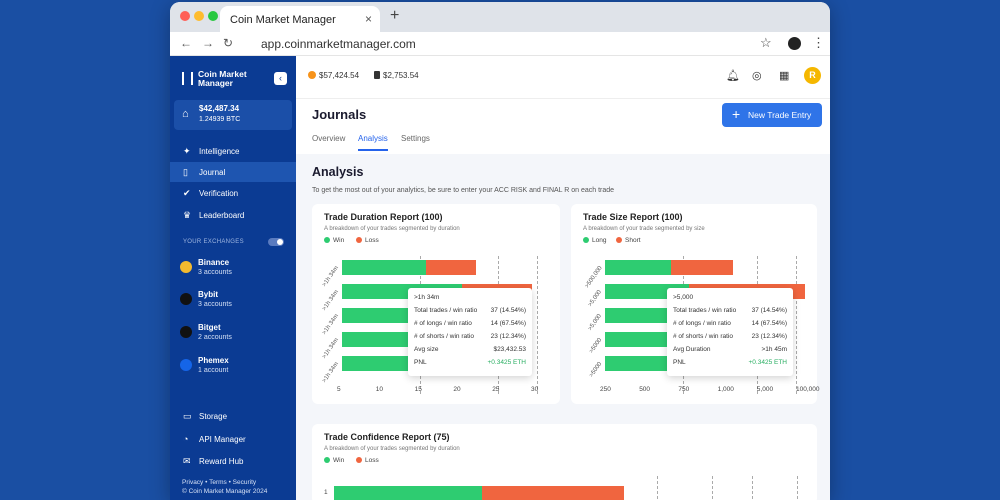 This screenshot has width=1000, height=500. Describe the element at coordinates (757, 75) in the screenshot. I see `hide-eye-icon: ◎` at that location.